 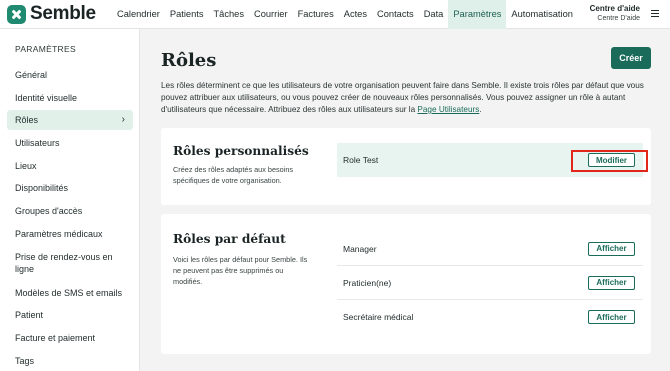 I want to click on role-name: Secrétaire médical, so click(x=378, y=317).